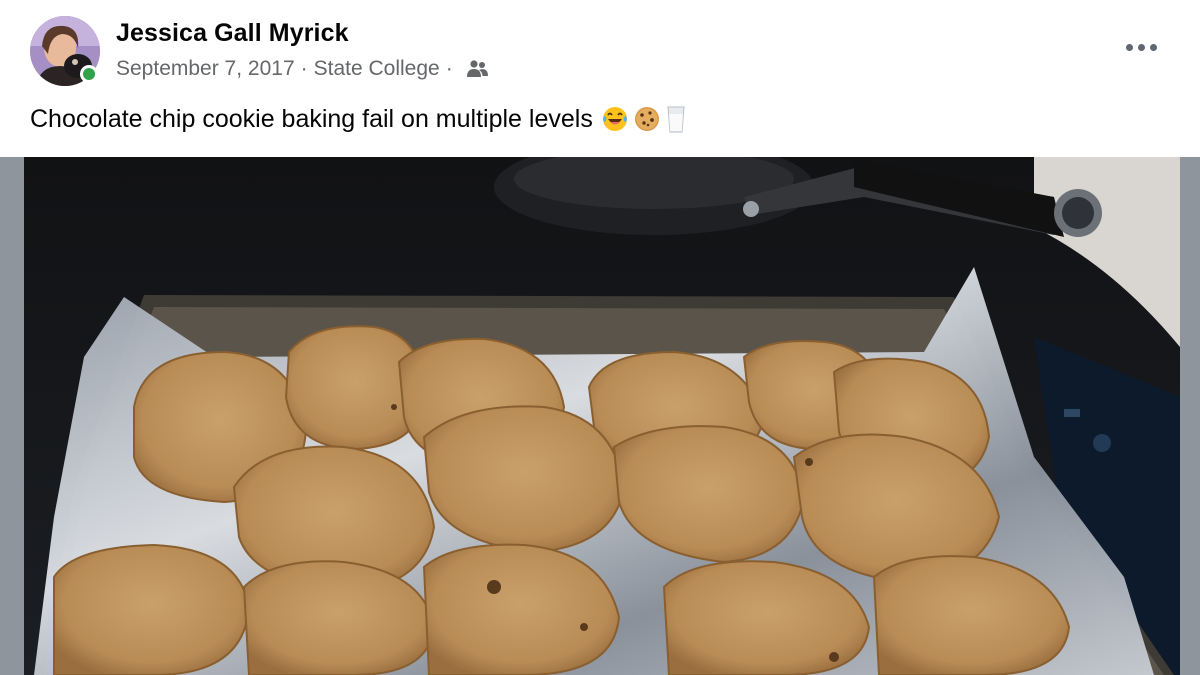 The width and height of the screenshot is (1200, 675). Describe the element at coordinates (477, 69) in the screenshot. I see `friends-icon` at that location.